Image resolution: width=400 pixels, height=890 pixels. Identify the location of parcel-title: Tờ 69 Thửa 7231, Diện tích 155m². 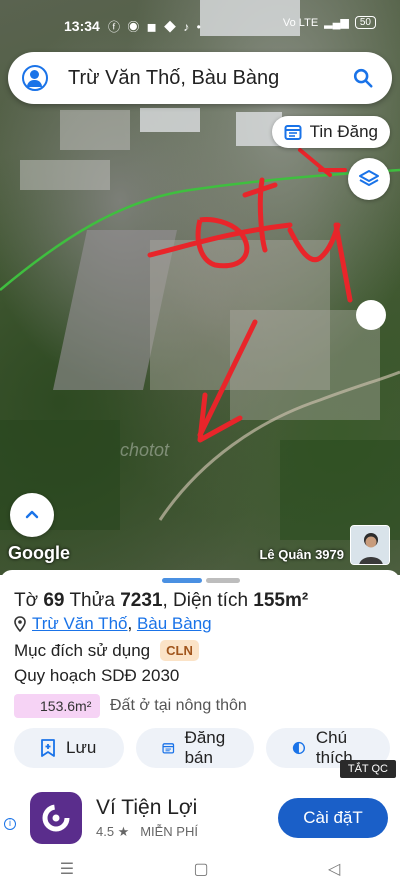
(161, 601).